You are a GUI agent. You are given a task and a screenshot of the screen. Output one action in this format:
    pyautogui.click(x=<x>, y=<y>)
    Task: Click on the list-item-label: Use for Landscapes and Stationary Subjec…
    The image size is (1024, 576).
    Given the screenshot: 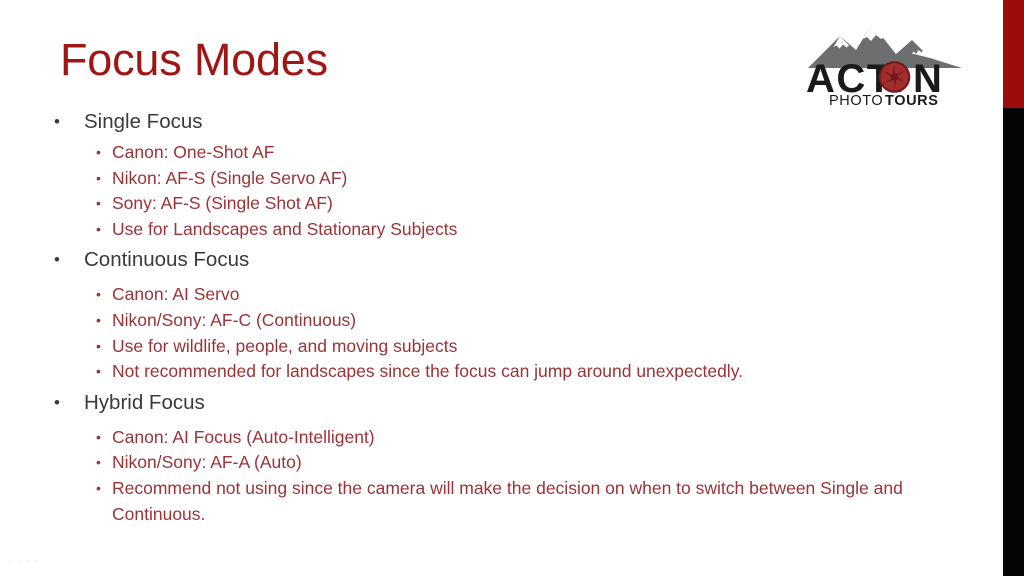 What is the action you would take?
    pyautogui.click(x=285, y=228)
    